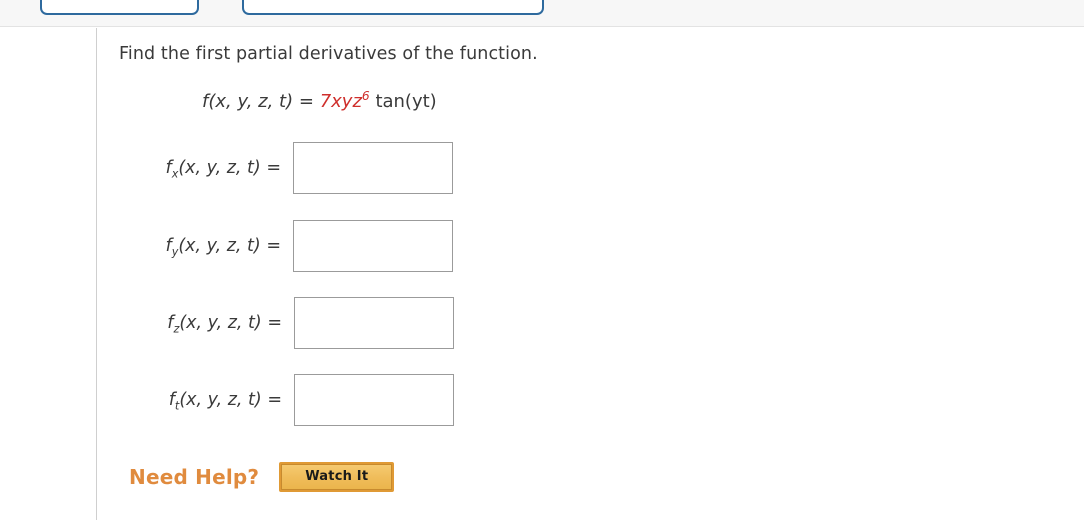 The image size is (1084, 528). I want to click on need-help-bar: Need Help? Watch It, so click(262, 477).